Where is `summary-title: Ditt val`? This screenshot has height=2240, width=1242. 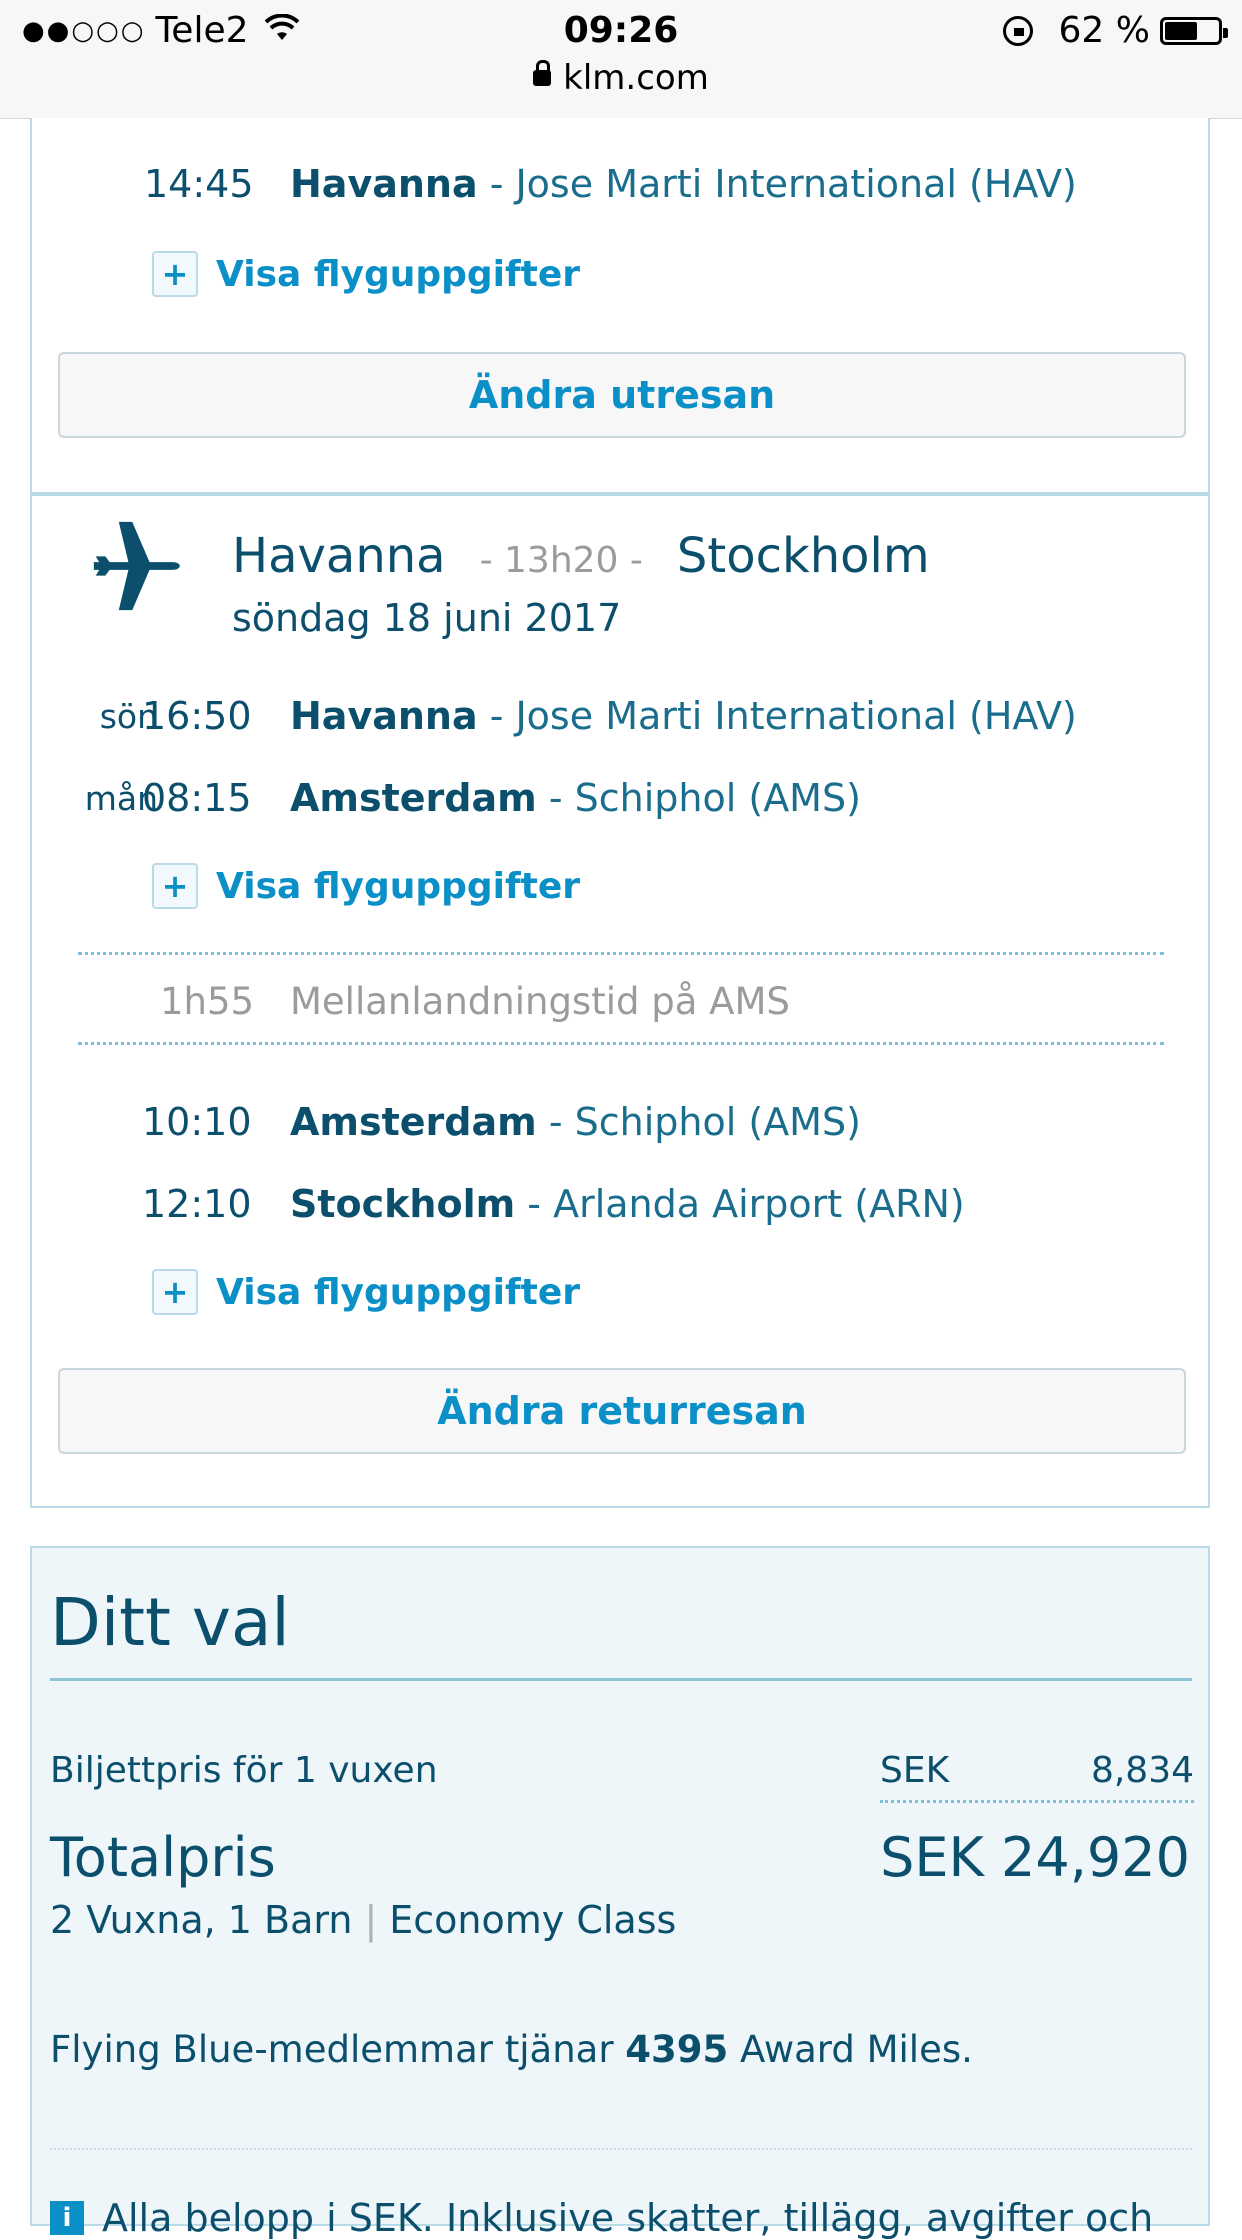 summary-title: Ditt val is located at coordinates (170, 1622).